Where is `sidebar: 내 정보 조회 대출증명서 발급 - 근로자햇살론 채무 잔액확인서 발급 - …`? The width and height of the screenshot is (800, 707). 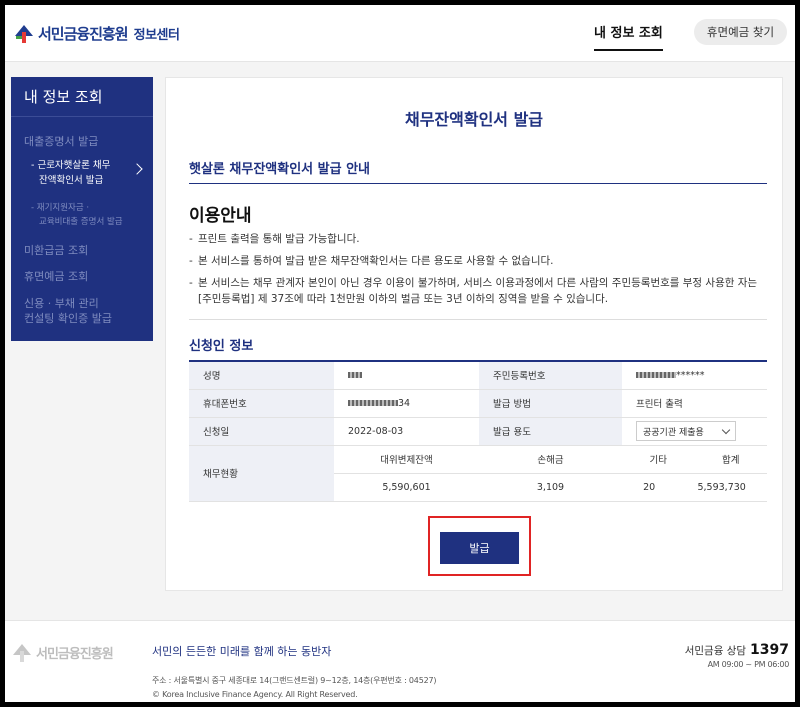
sidebar: 내 정보 조회 대출증명서 발급 - 근로자햇살론 채무 잔액확인서 발급 - … is located at coordinates (82, 209).